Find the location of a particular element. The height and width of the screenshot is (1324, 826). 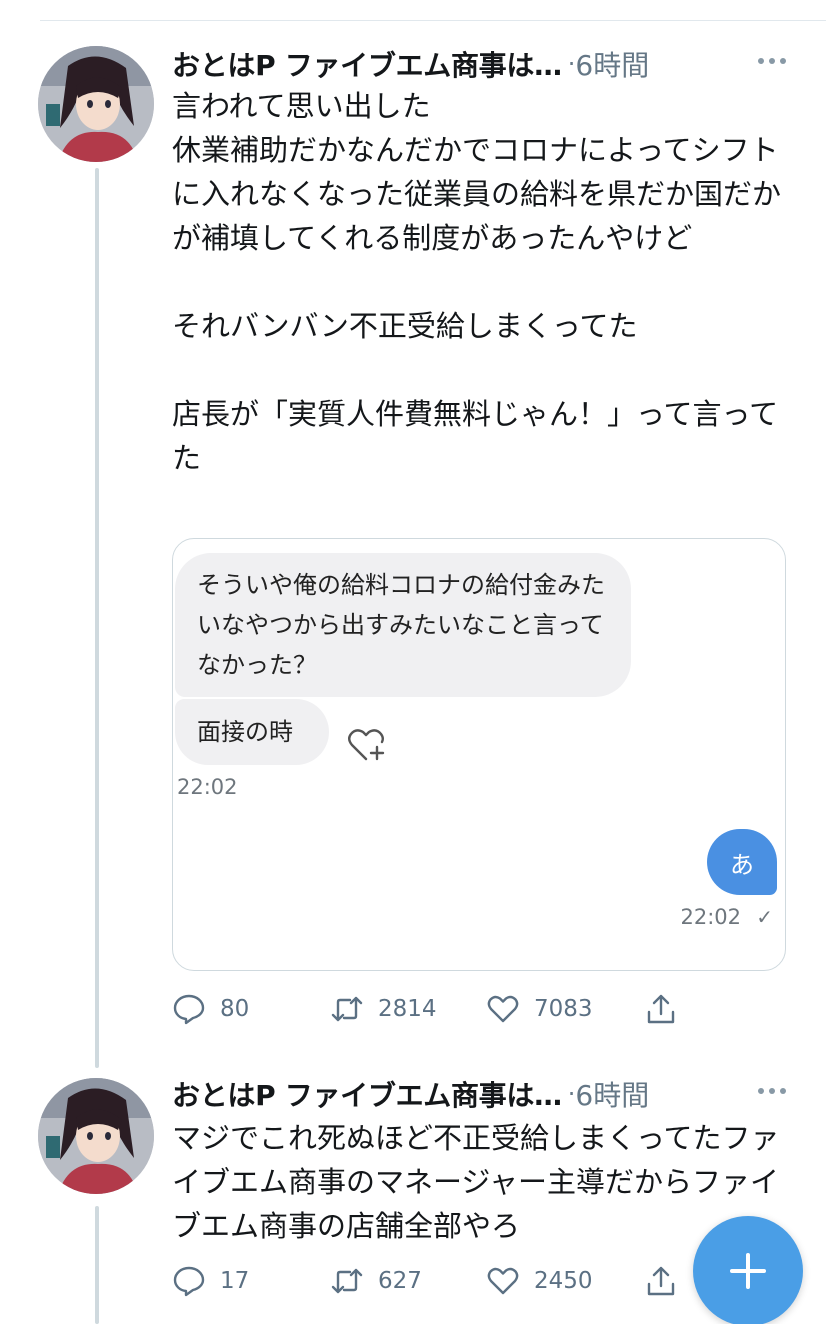

retweet-count: 2814 is located at coordinates (407, 1009).